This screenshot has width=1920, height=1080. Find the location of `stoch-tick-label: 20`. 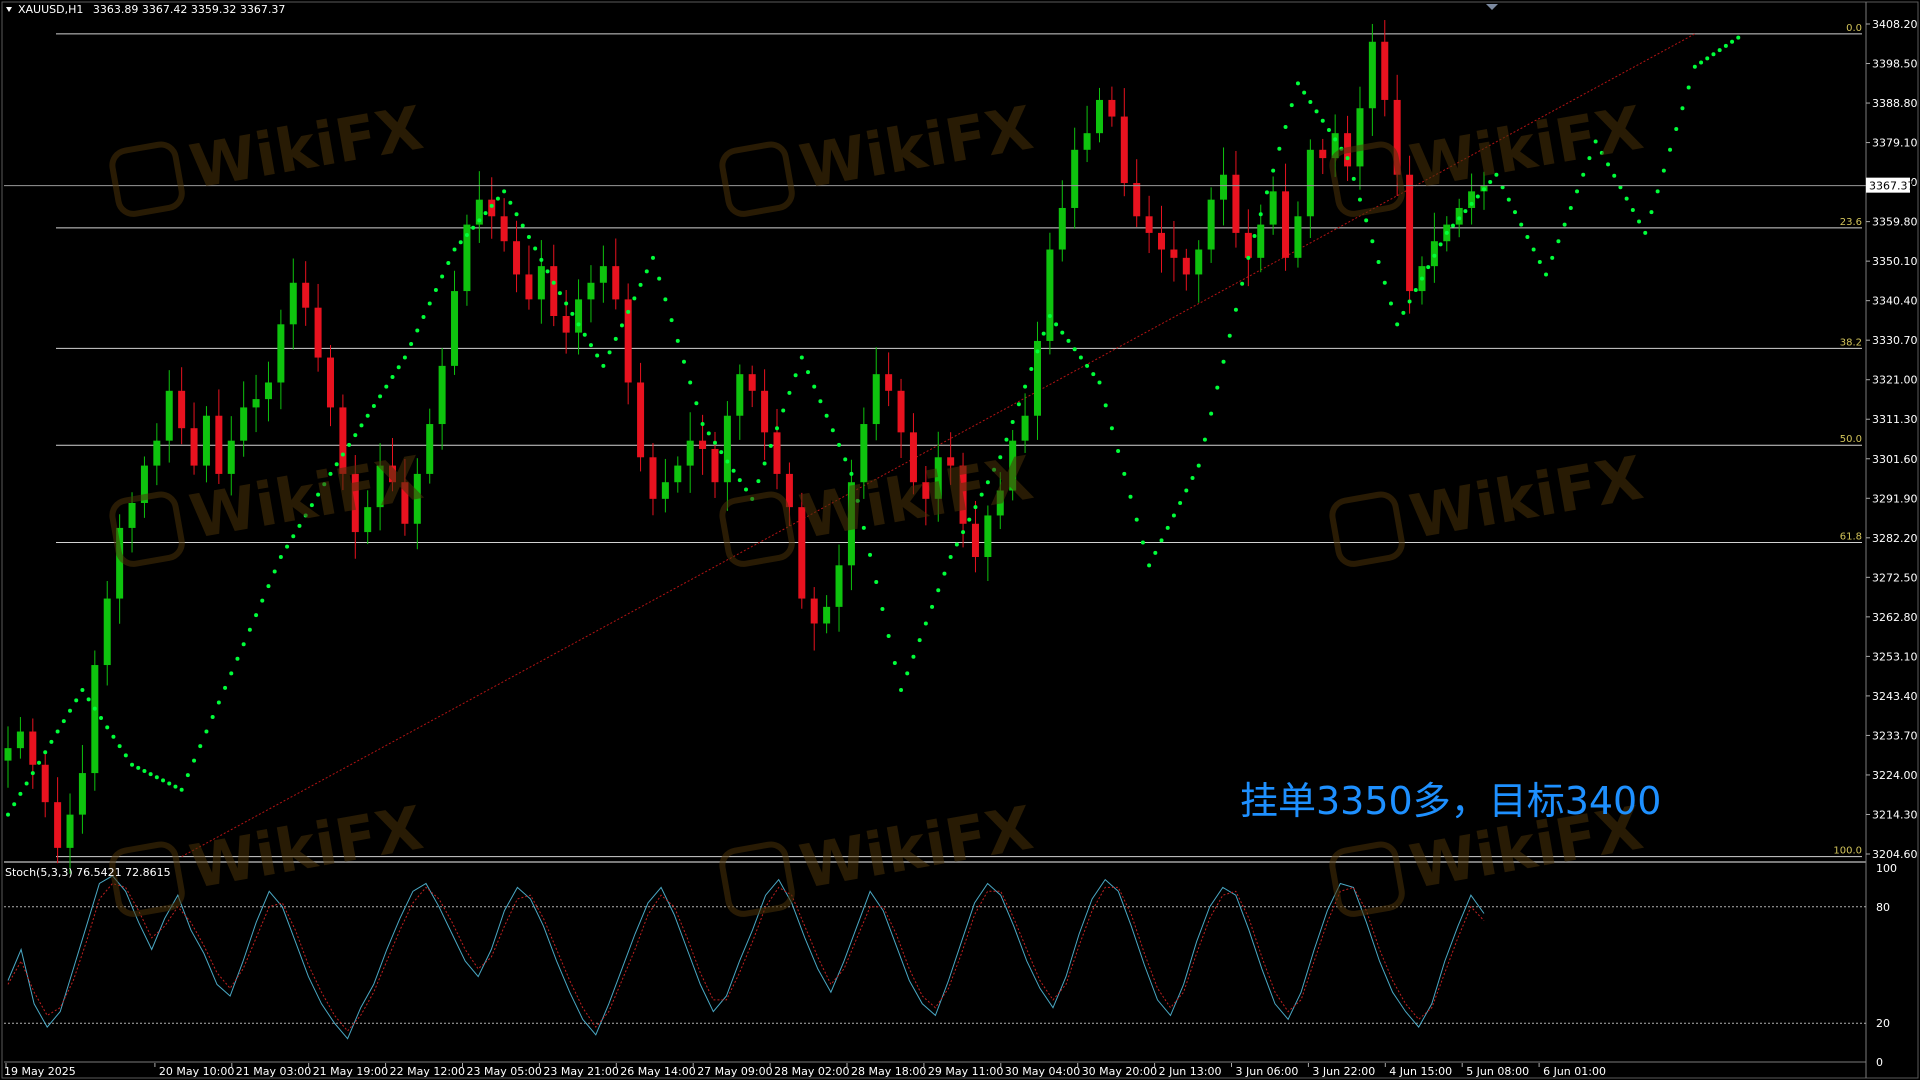

stoch-tick-label: 20 is located at coordinates (1883, 1023).